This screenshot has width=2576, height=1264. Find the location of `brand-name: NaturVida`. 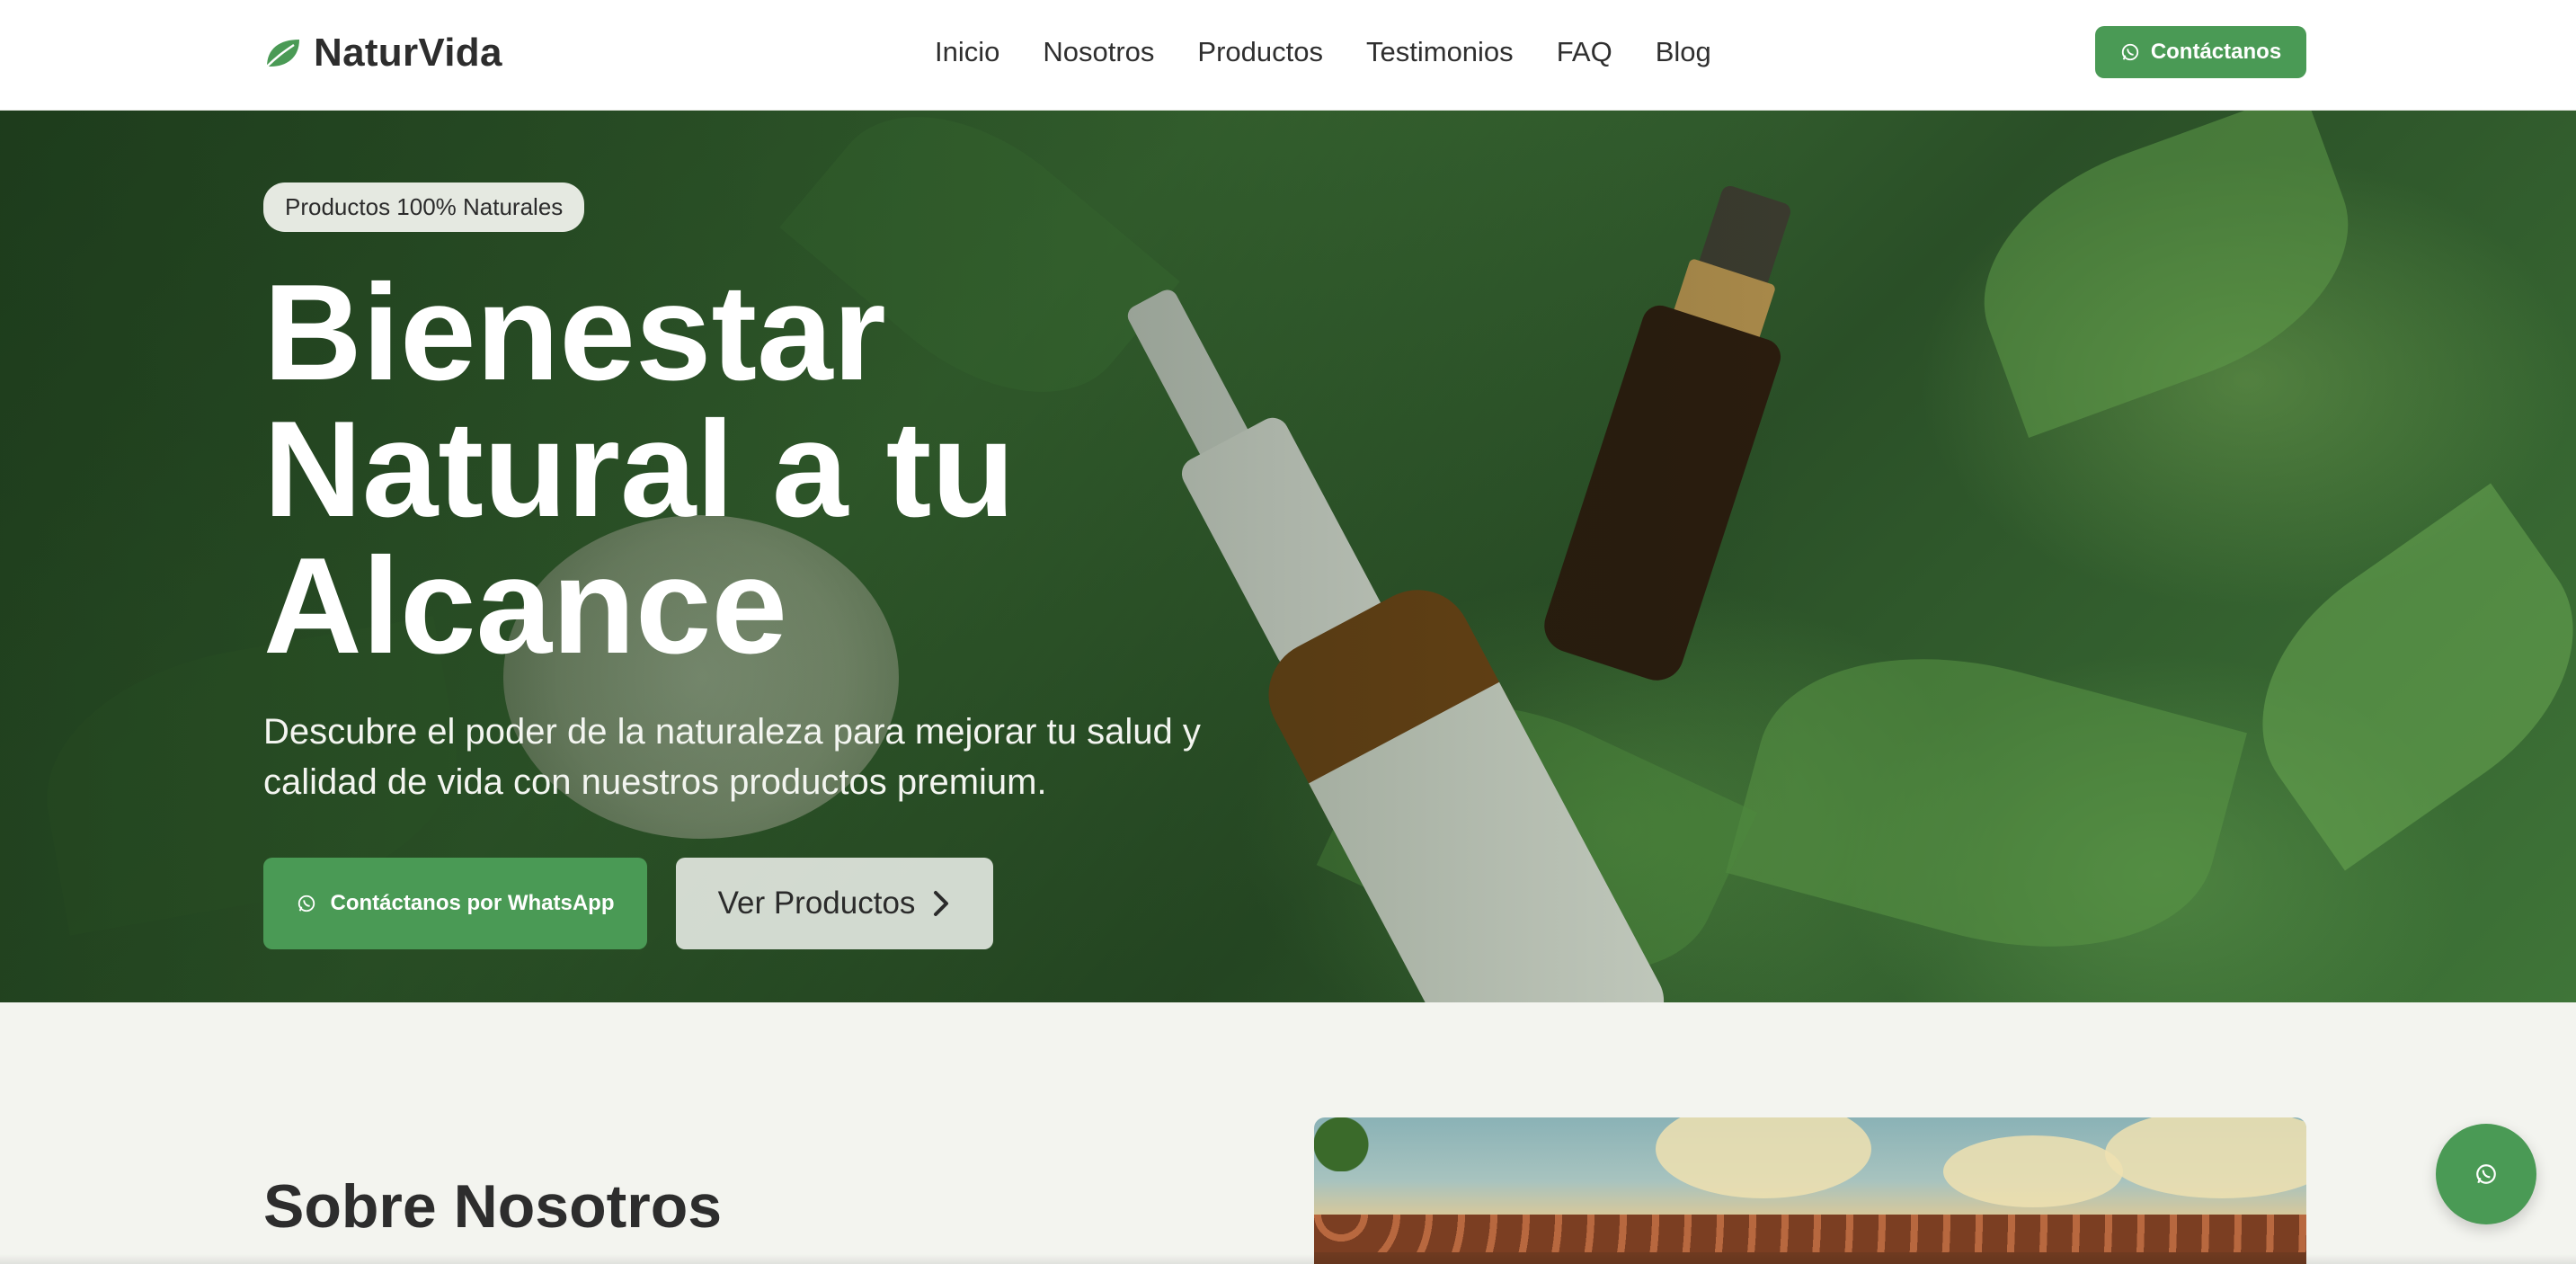

brand-name: NaturVida is located at coordinates (408, 53).